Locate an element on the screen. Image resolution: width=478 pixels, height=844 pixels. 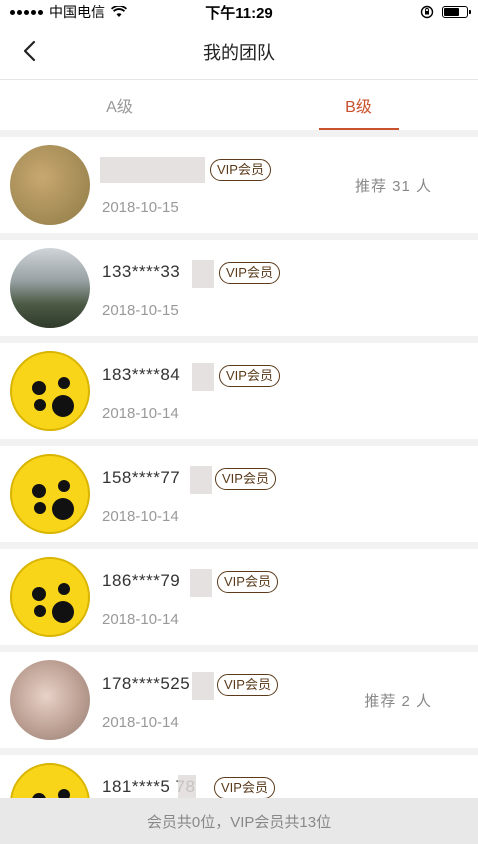
member-row: 183****84 VIP会员 2018-10-14 is located at coordinates (239, 391).